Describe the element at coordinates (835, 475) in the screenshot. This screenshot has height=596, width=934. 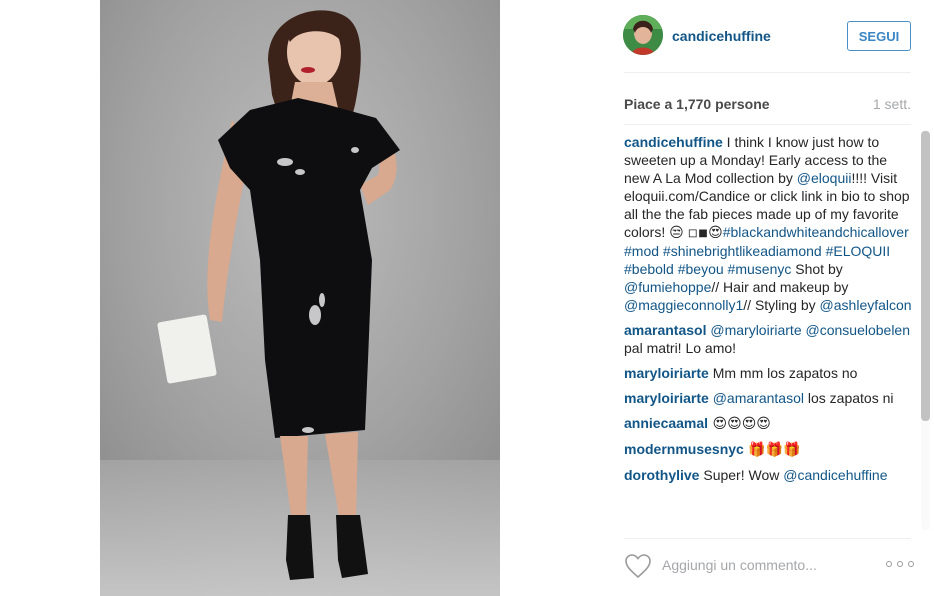
I see `mention-link: @candicehuffine` at that location.